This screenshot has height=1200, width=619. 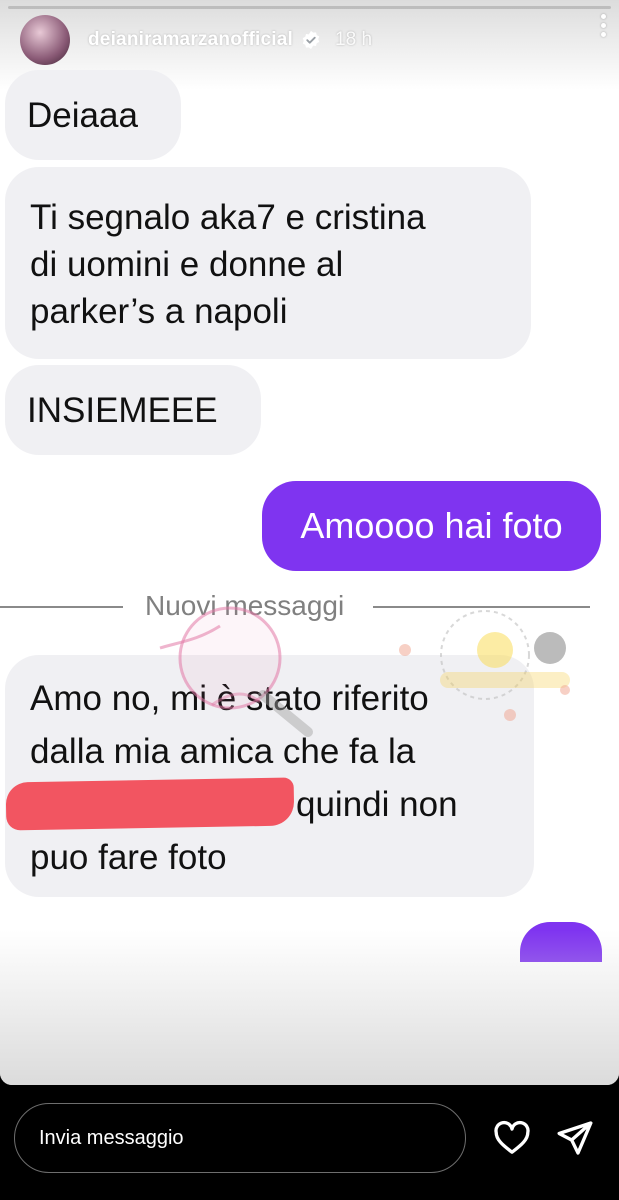 I want to click on redaction-scribble, so click(x=150, y=804).